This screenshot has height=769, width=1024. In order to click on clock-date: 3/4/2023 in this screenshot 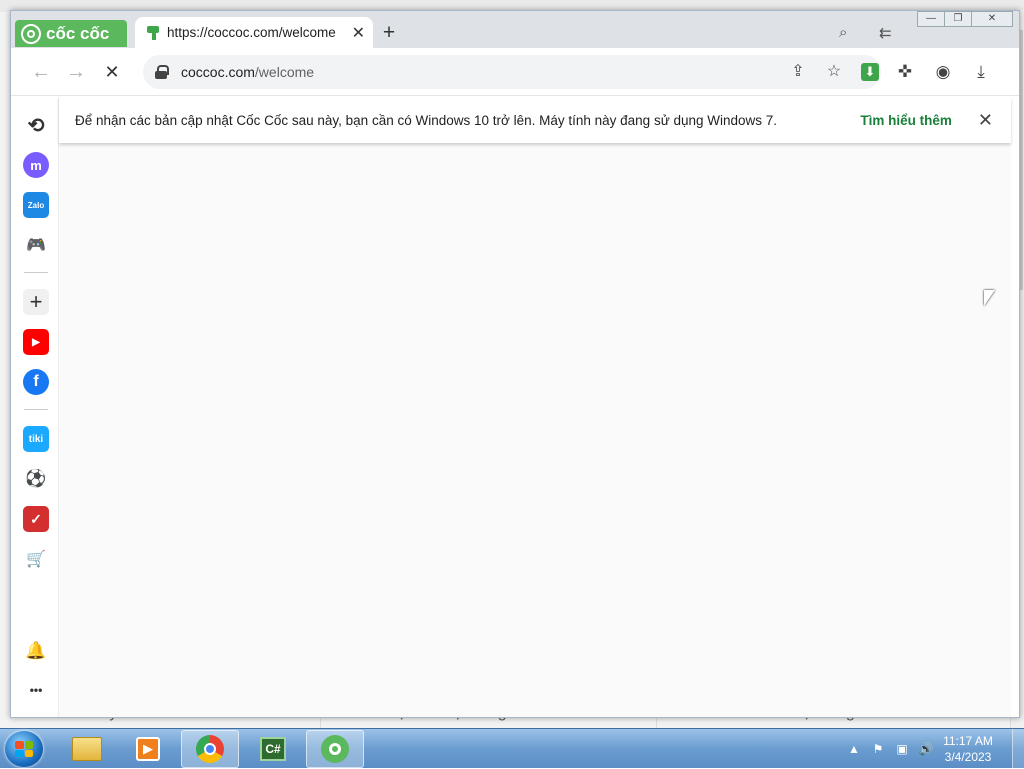, I will do `click(968, 757)`.